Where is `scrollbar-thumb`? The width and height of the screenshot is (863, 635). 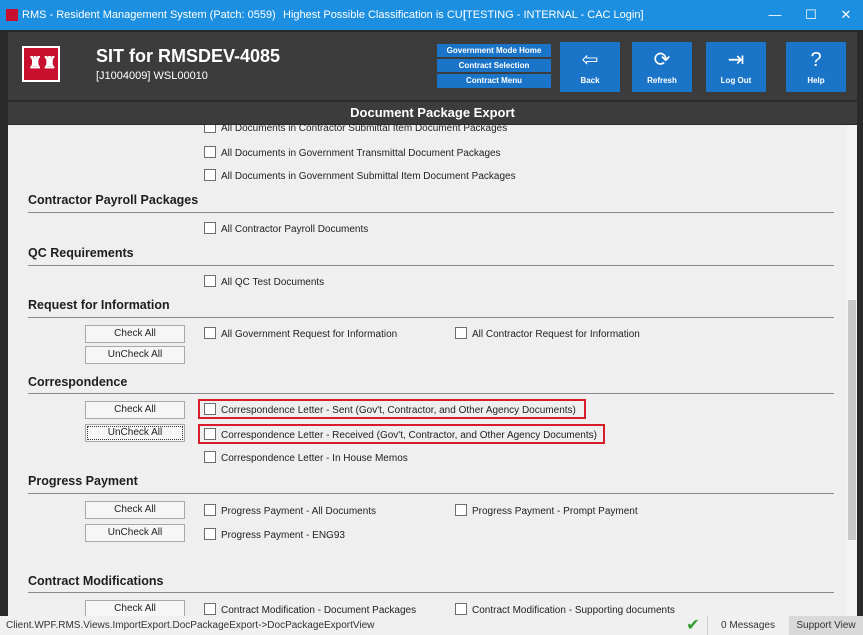
scrollbar-thumb is located at coordinates (852, 420).